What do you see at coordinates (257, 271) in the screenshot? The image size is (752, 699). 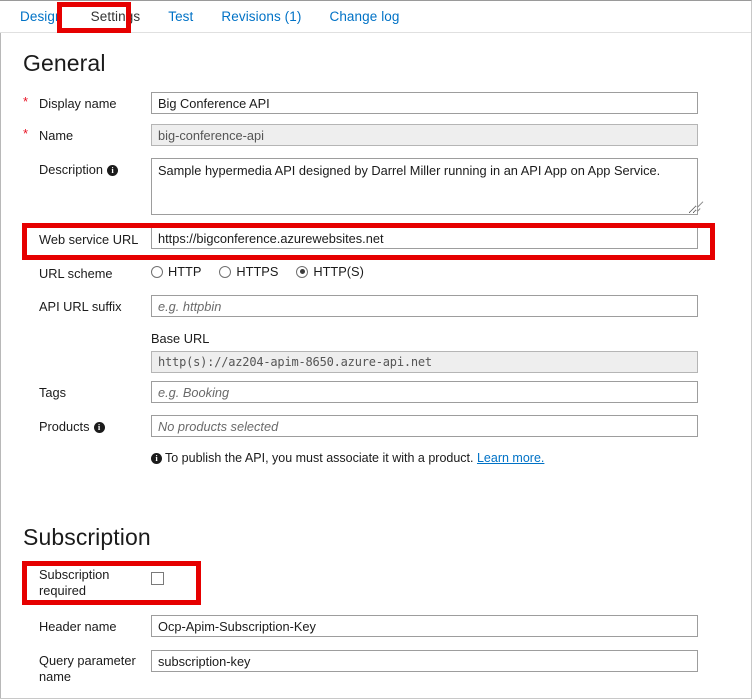 I see `radio-label-https: HTTPS` at bounding box center [257, 271].